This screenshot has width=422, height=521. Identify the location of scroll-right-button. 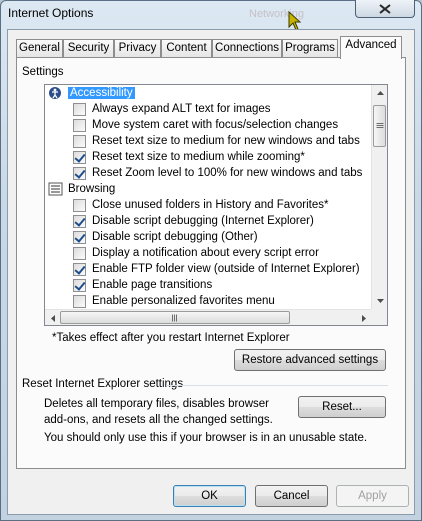
(364, 317).